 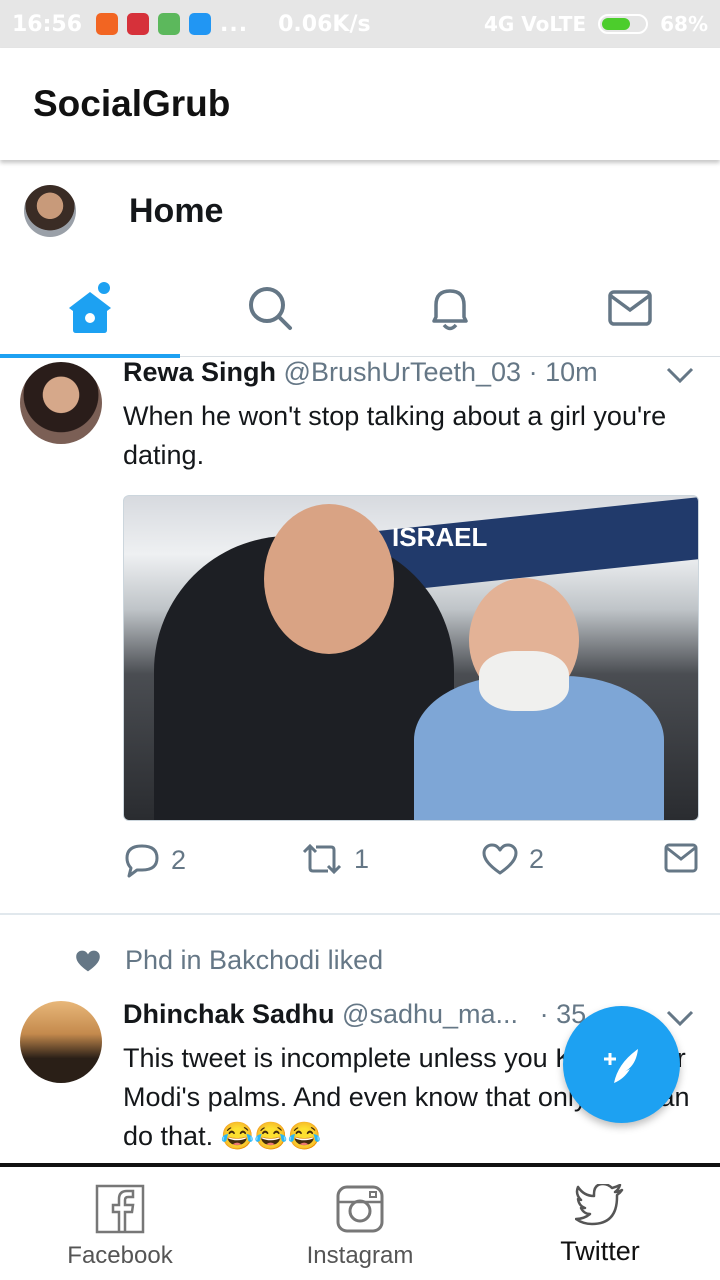 I want to click on messenger-app-icon, so click(x=200, y=24).